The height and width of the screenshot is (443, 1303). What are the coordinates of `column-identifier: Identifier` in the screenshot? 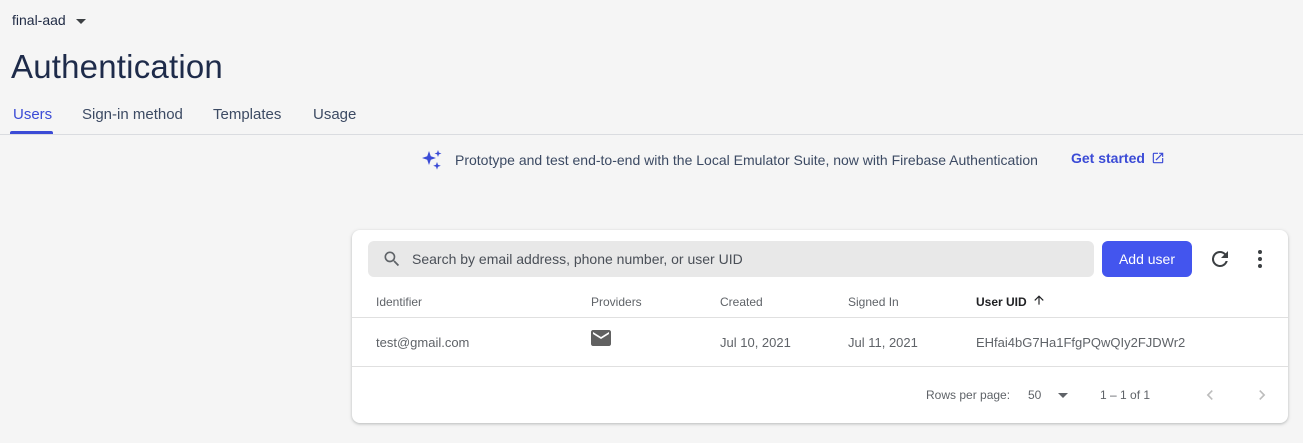 It's located at (399, 302).